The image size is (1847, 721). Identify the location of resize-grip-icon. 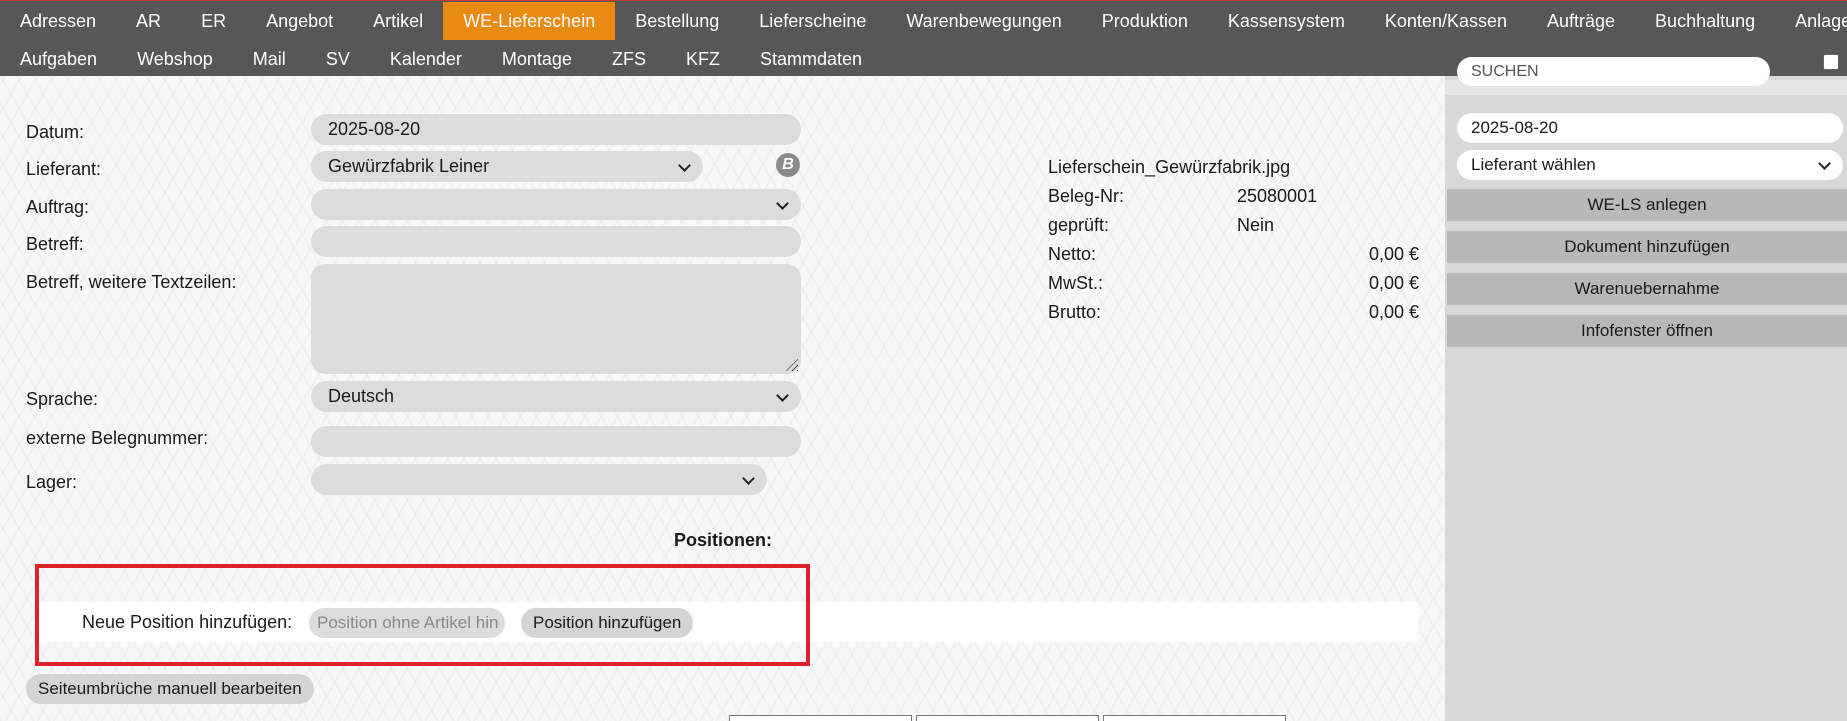
(791, 364).